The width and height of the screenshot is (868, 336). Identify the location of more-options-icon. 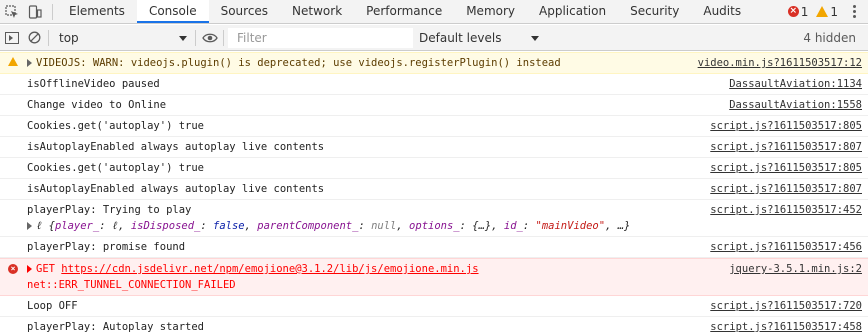
(854, 11).